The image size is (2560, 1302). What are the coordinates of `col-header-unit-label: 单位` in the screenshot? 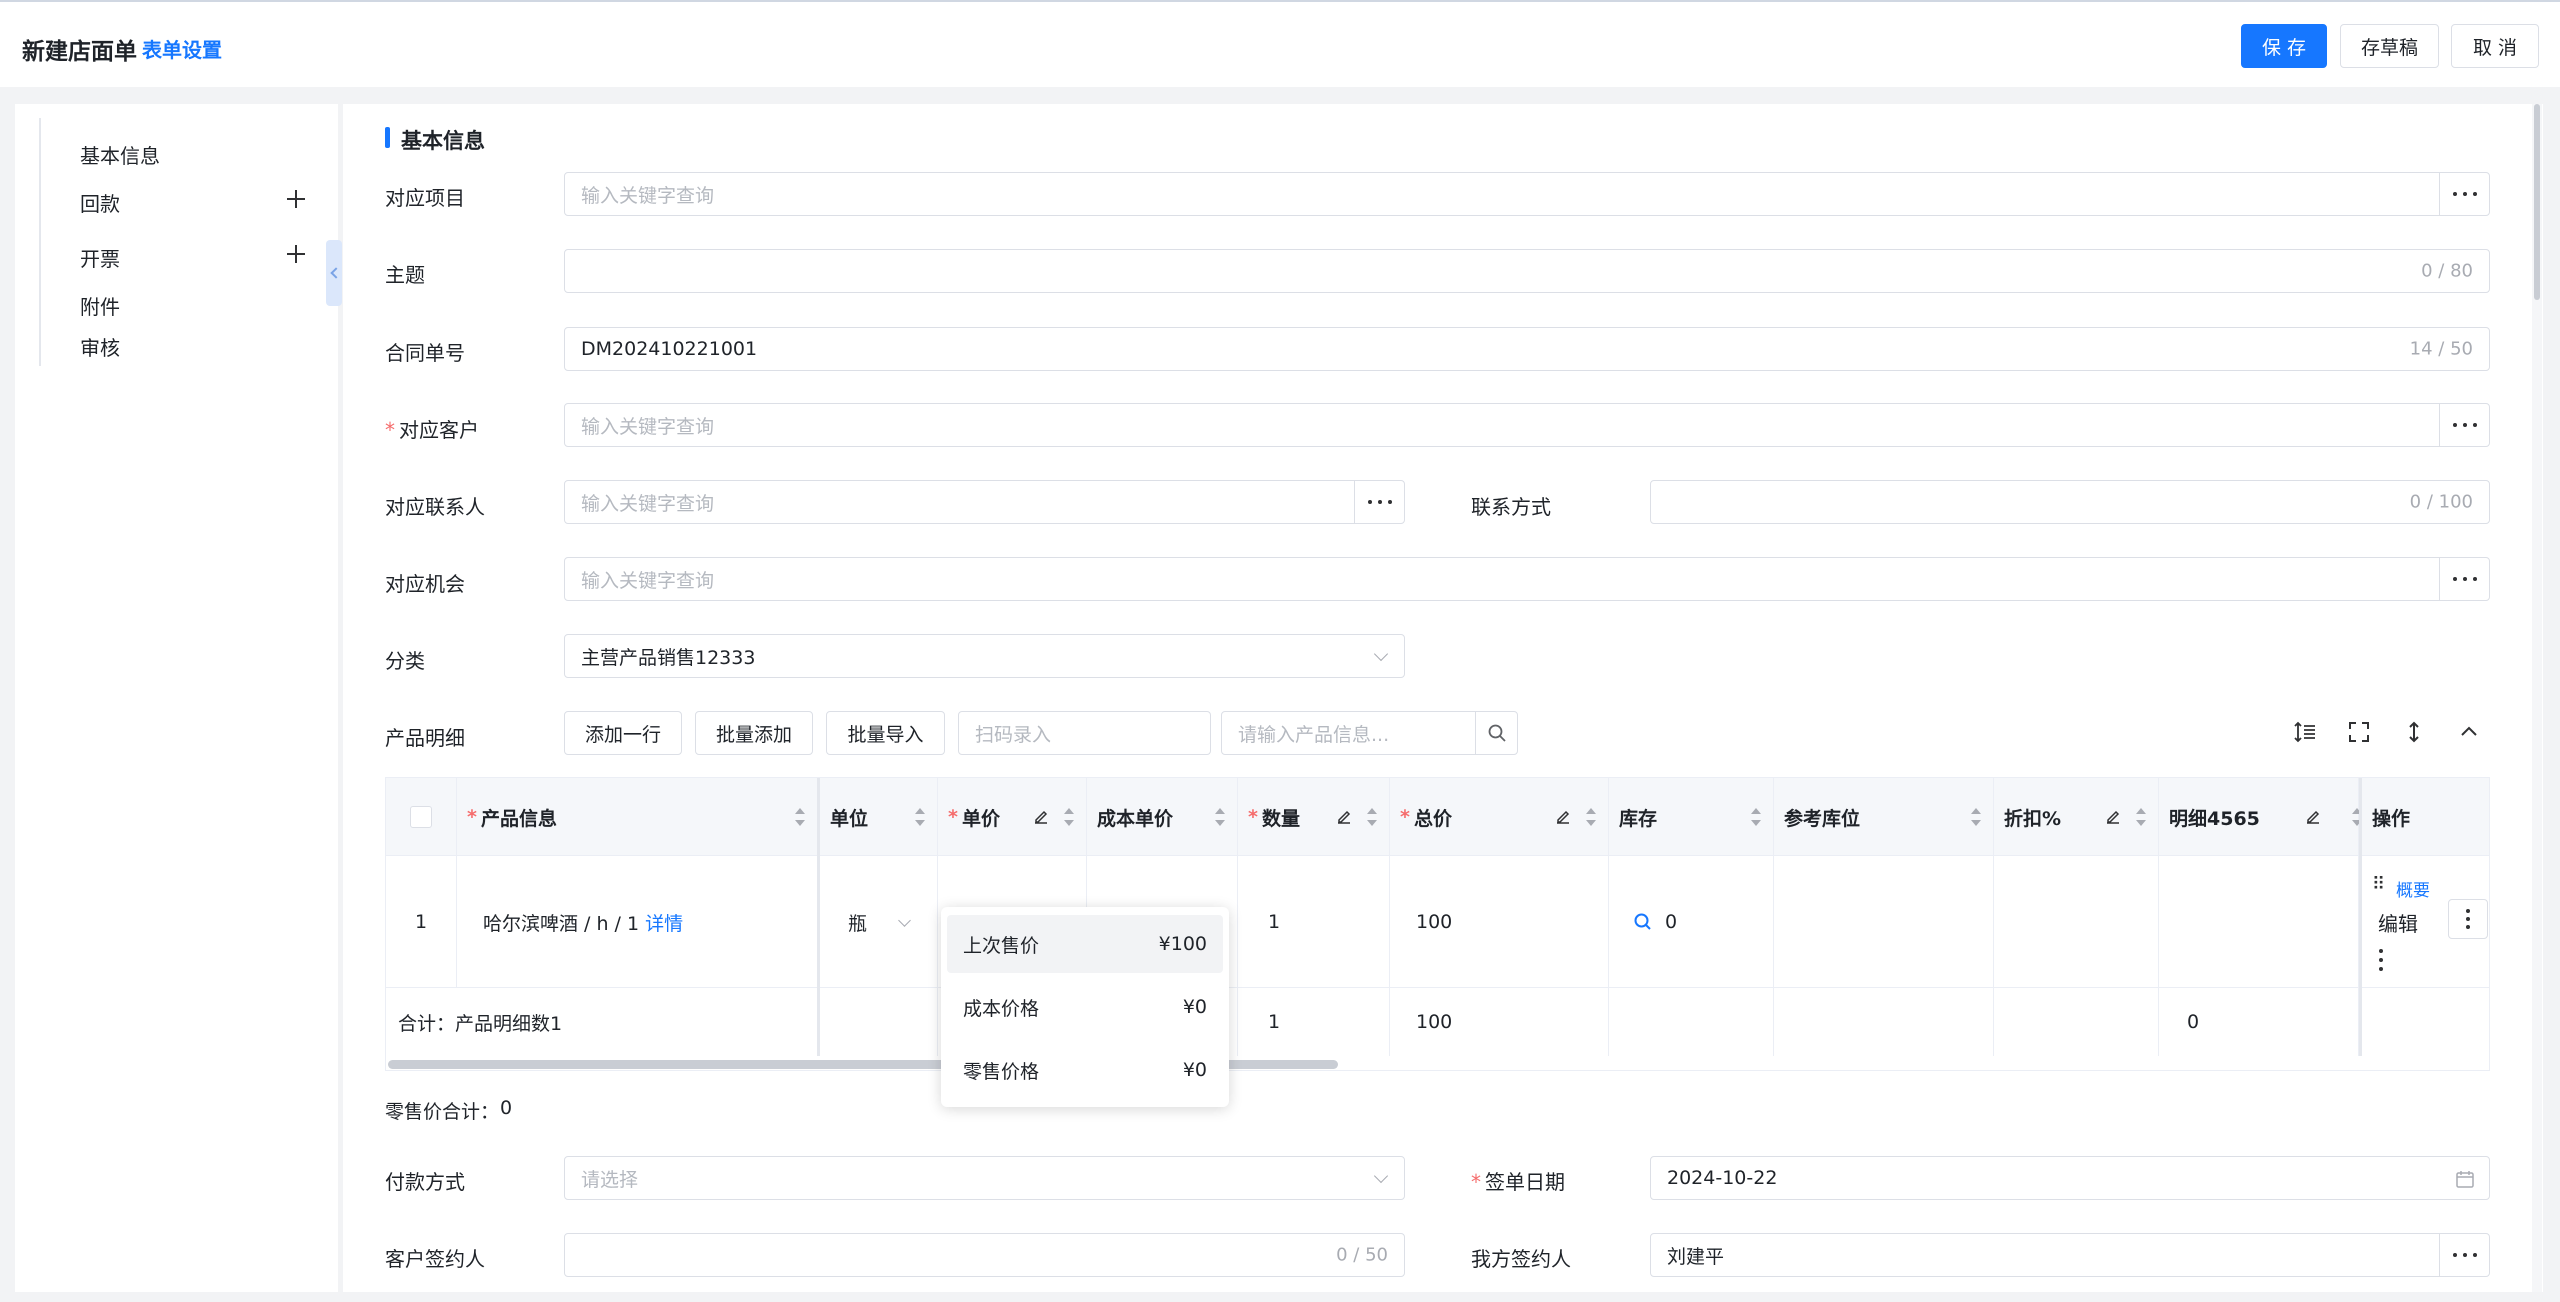 It's located at (849, 818).